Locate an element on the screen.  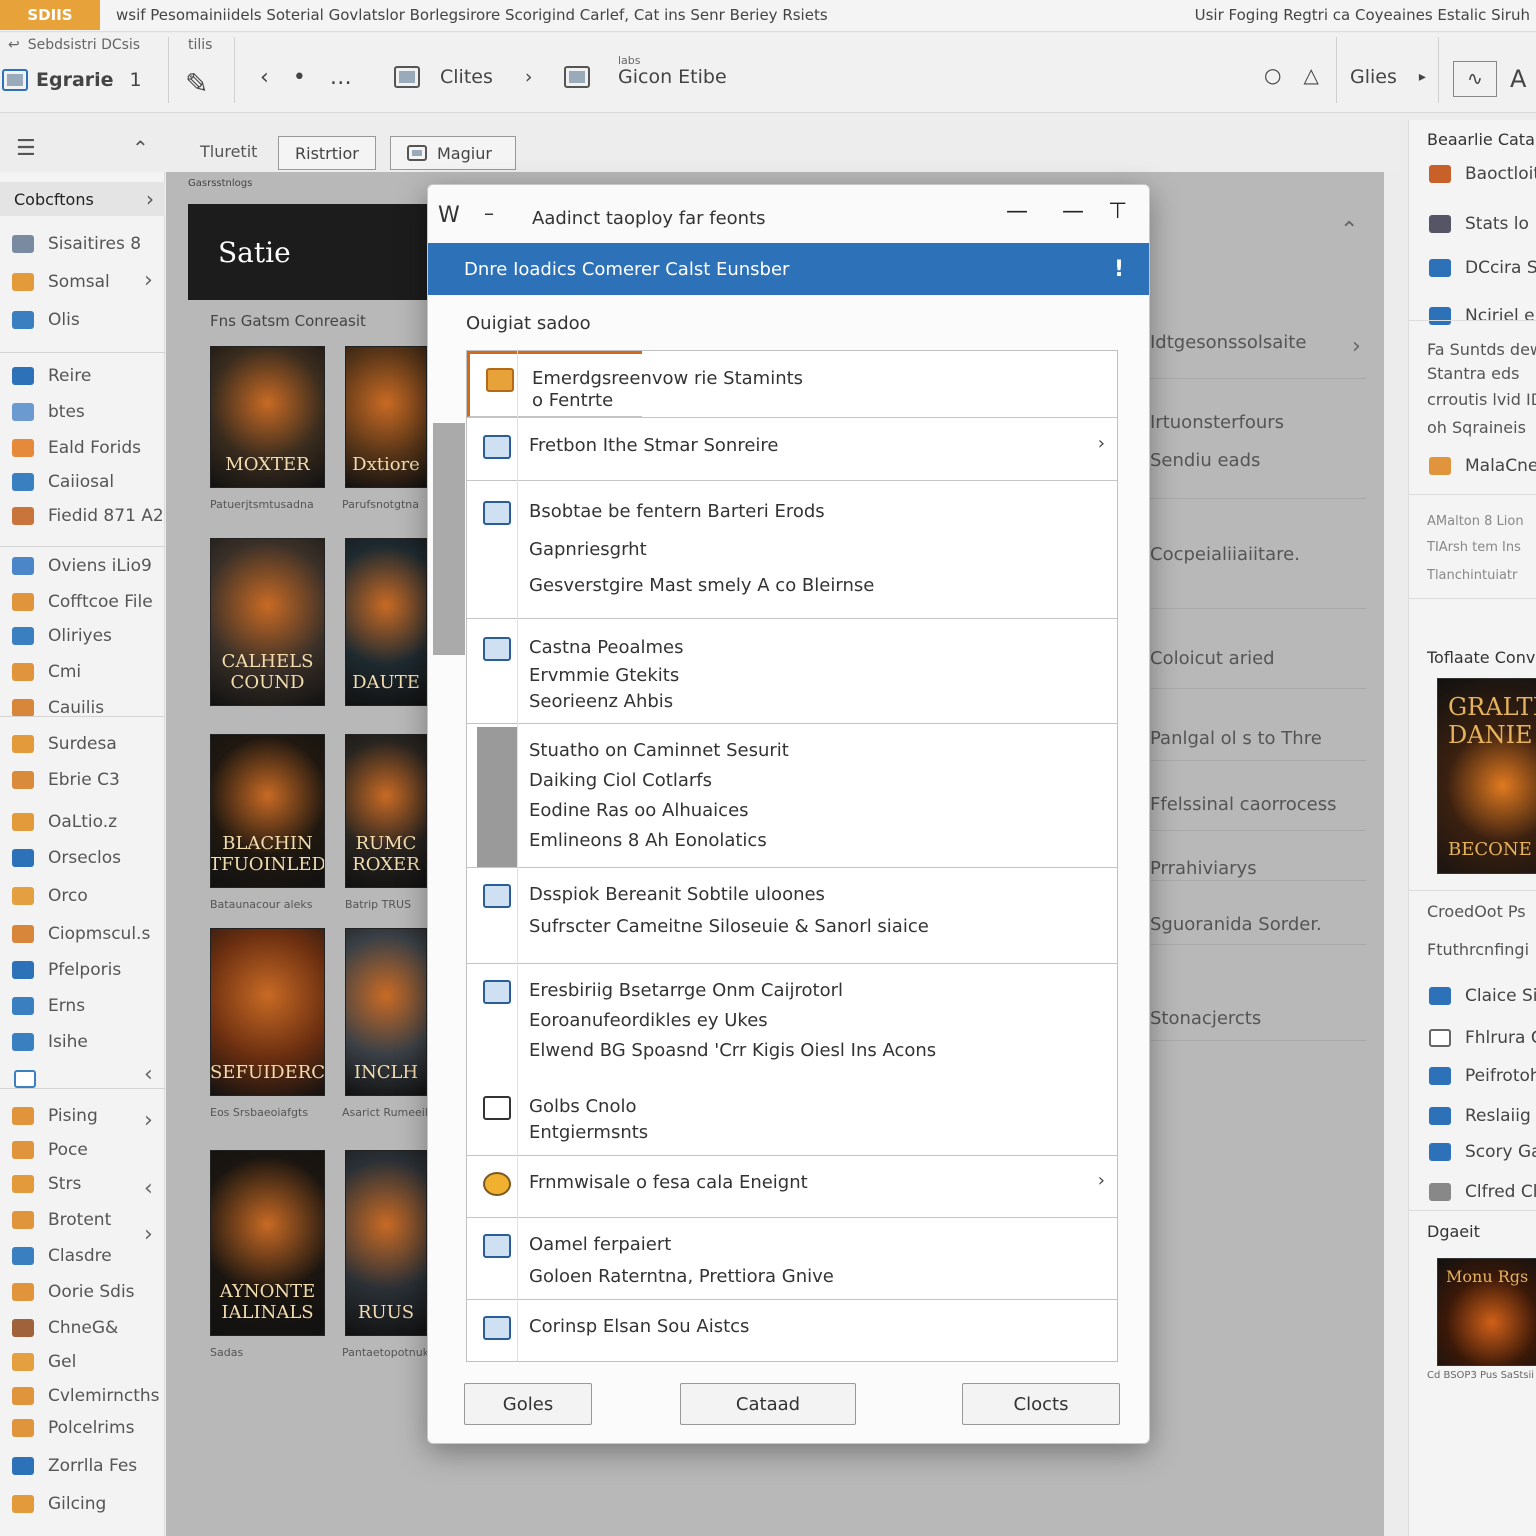
sidebar-item: Cvlemirncths is located at coordinates (86, 1396).